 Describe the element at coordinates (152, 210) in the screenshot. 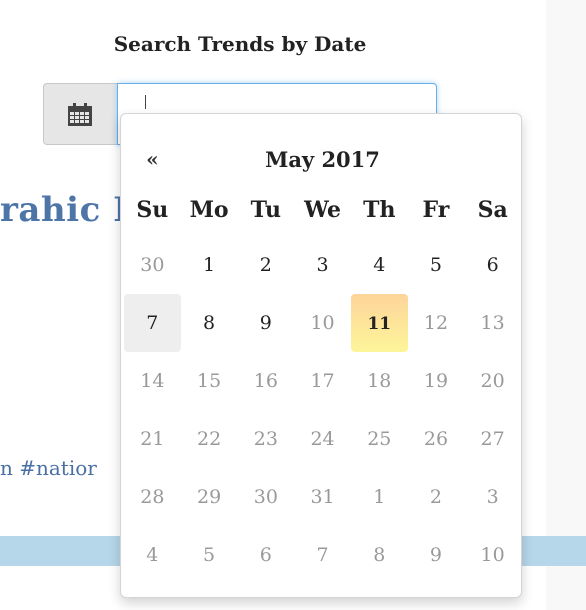

I see `weekday-label: Su` at that location.